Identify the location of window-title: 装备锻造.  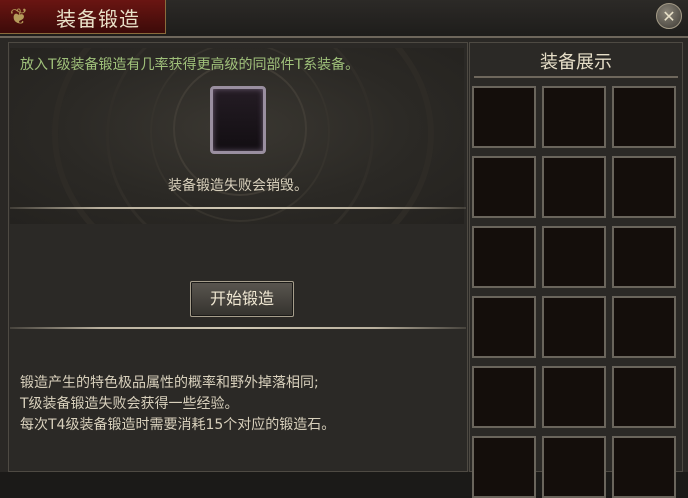
(98, 19).